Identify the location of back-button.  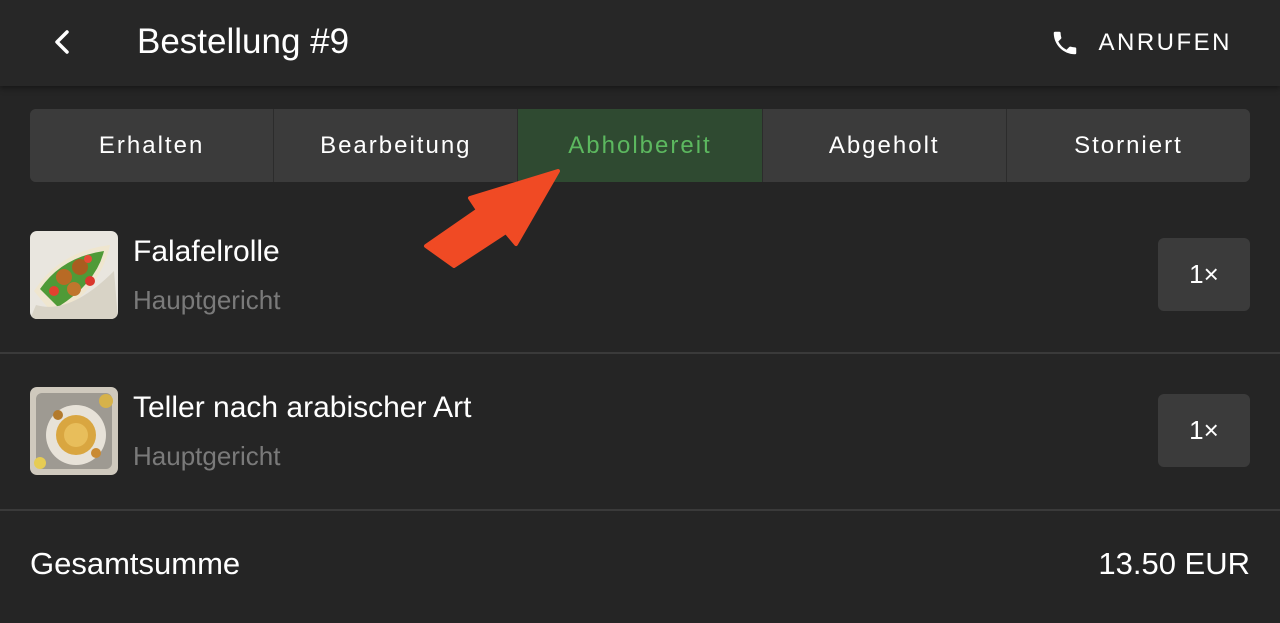
(62, 42).